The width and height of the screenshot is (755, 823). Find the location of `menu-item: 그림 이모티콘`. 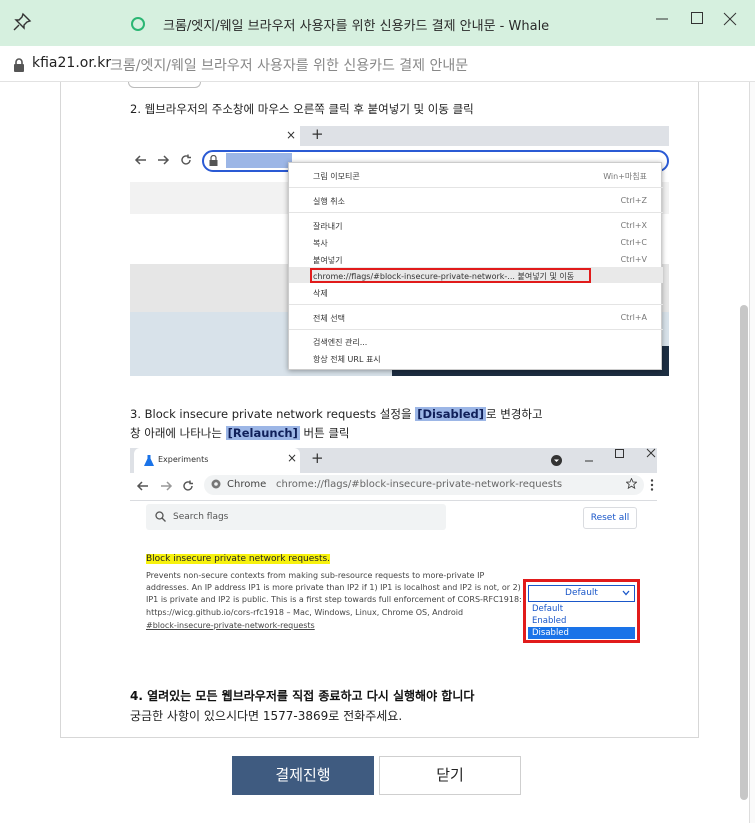

menu-item: 그림 이모티콘 is located at coordinates (336, 176).